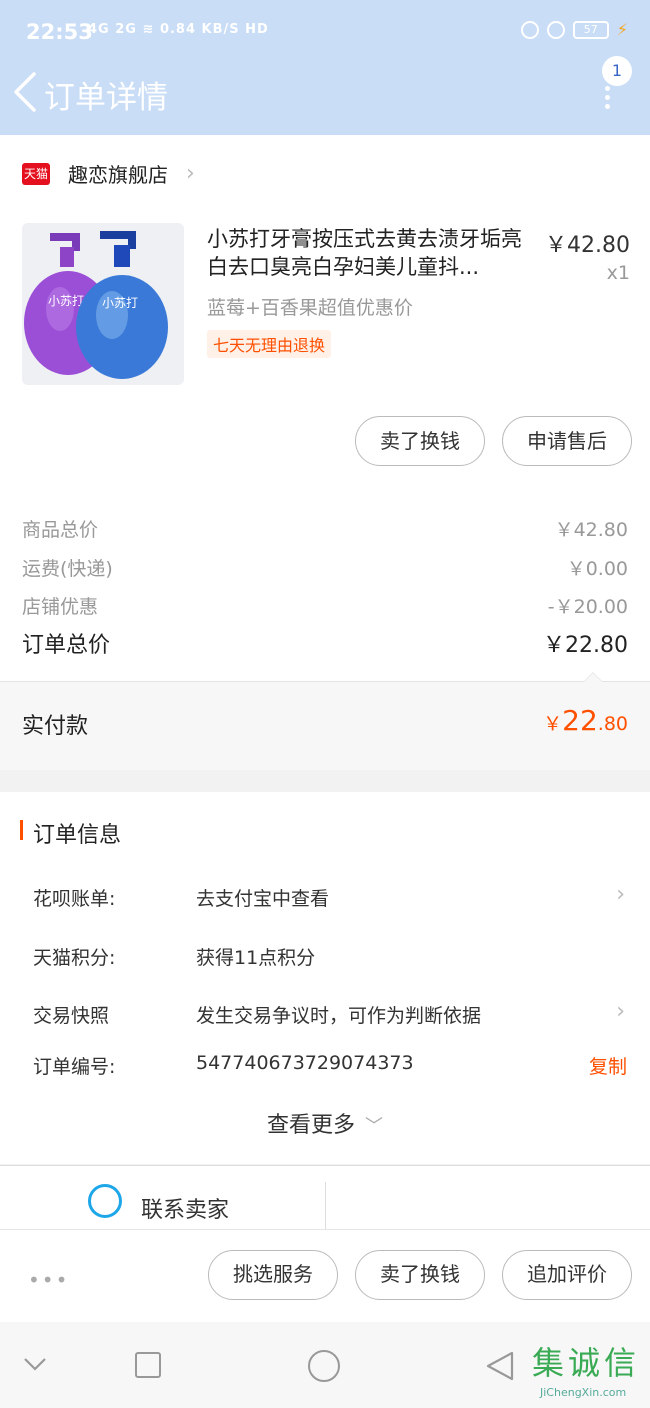  Describe the element at coordinates (305, 1063) in the screenshot. I see `info-value: 547740673729074373` at that location.